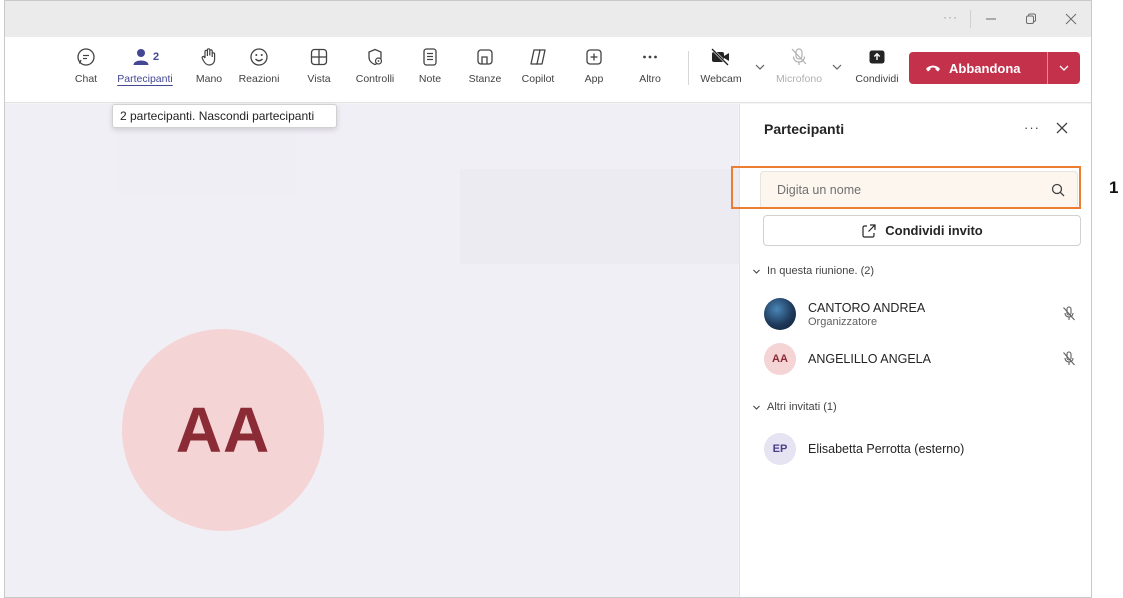 The height and width of the screenshot is (598, 1123). What do you see at coordinates (485, 71) in the screenshot?
I see `breakout-rooms-button: Stanze` at bounding box center [485, 71].